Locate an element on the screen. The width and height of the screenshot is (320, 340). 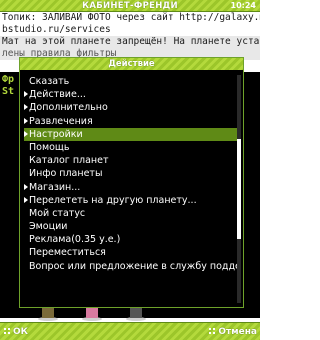
menu-item: Сказать is located at coordinates (132, 81).